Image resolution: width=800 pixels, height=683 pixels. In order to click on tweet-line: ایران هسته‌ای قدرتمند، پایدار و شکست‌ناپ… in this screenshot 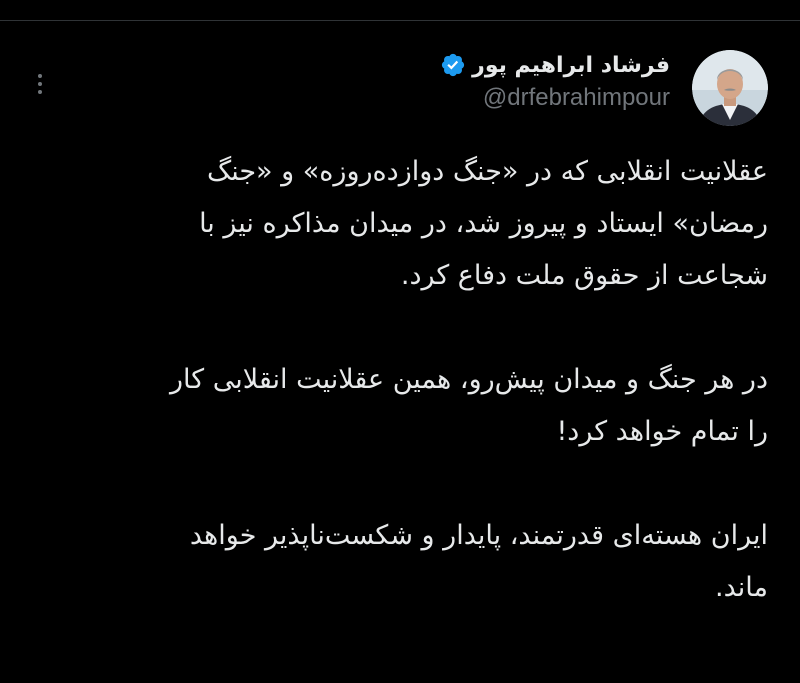, I will do `click(478, 535)`.